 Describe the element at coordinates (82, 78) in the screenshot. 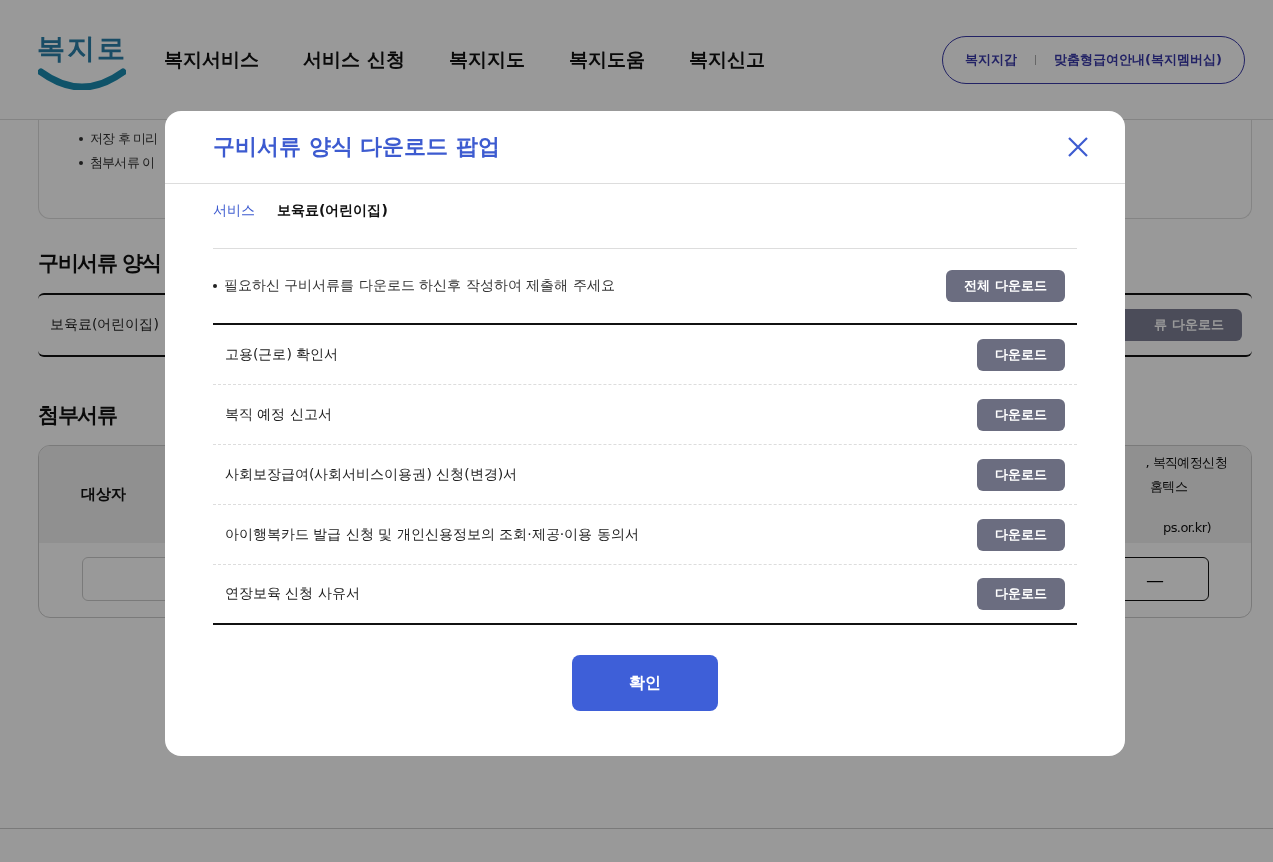

I see `smile-icon` at that location.